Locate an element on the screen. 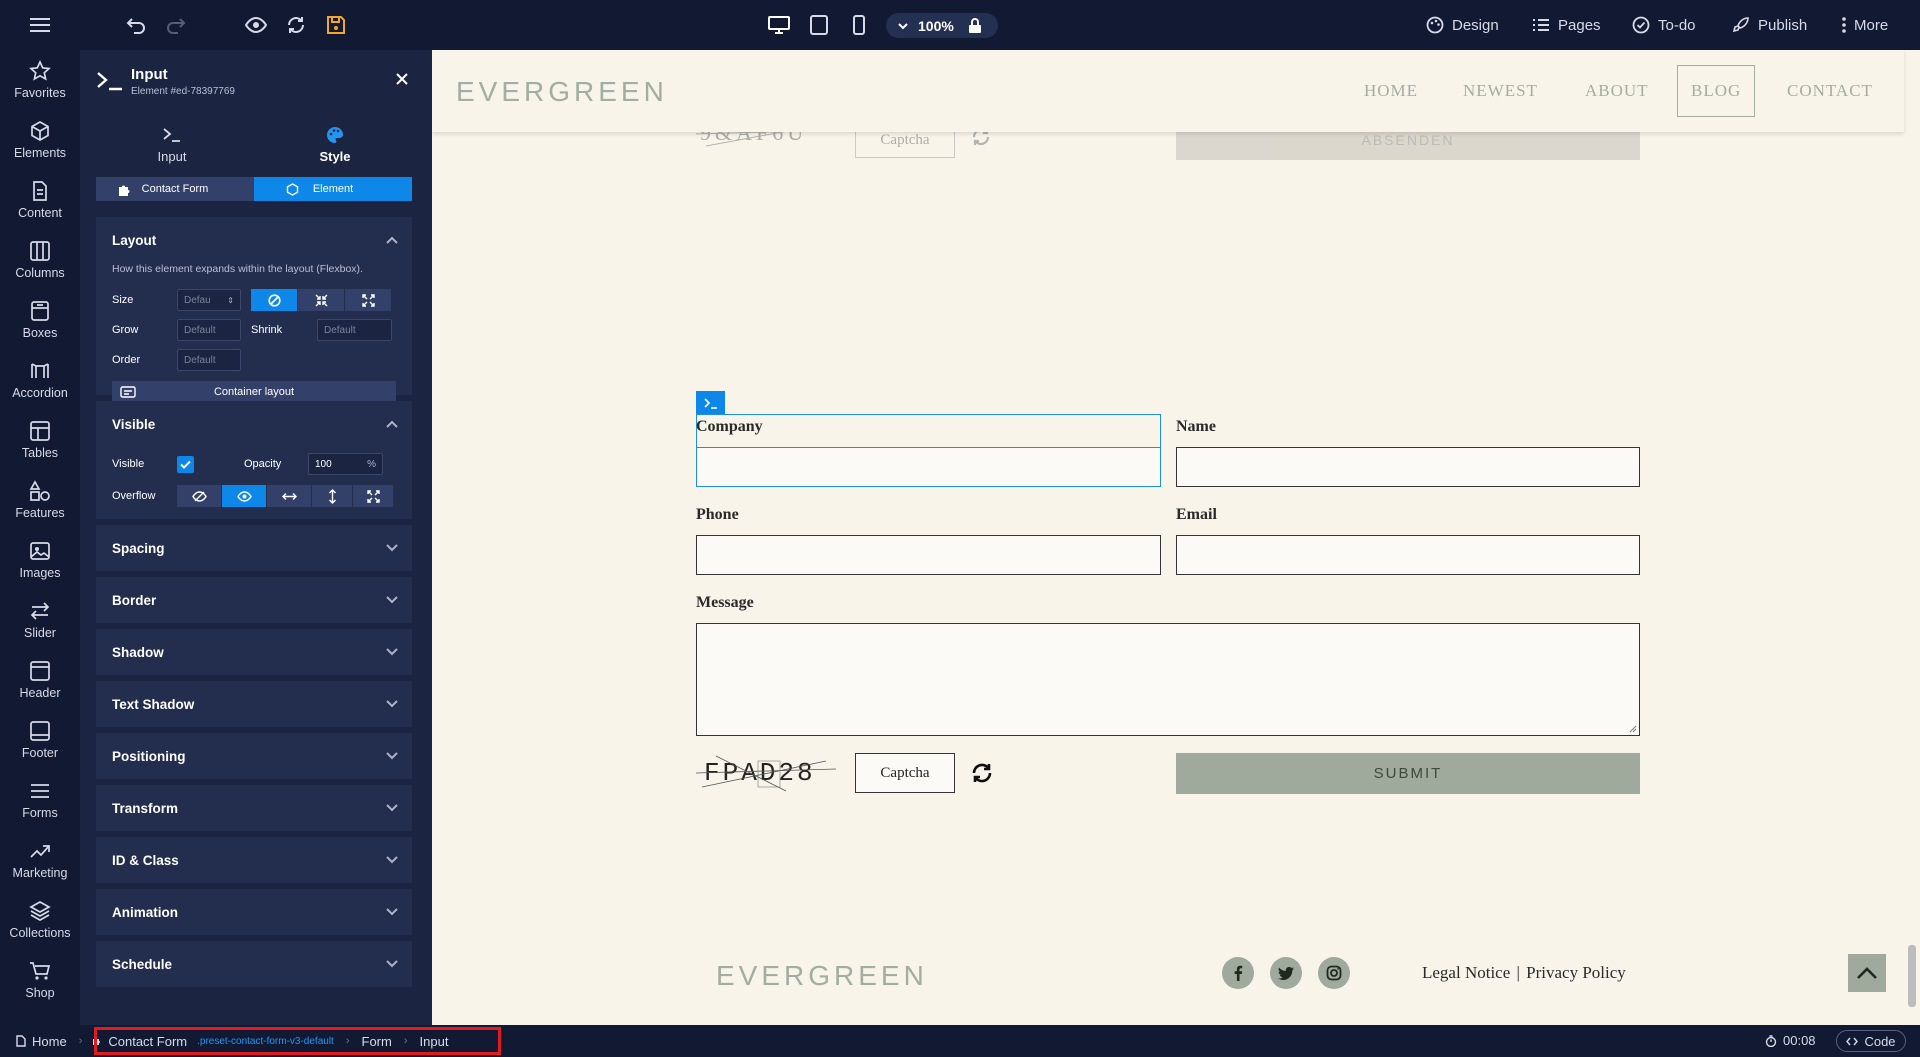  redo-icon is located at coordinates (176, 25).